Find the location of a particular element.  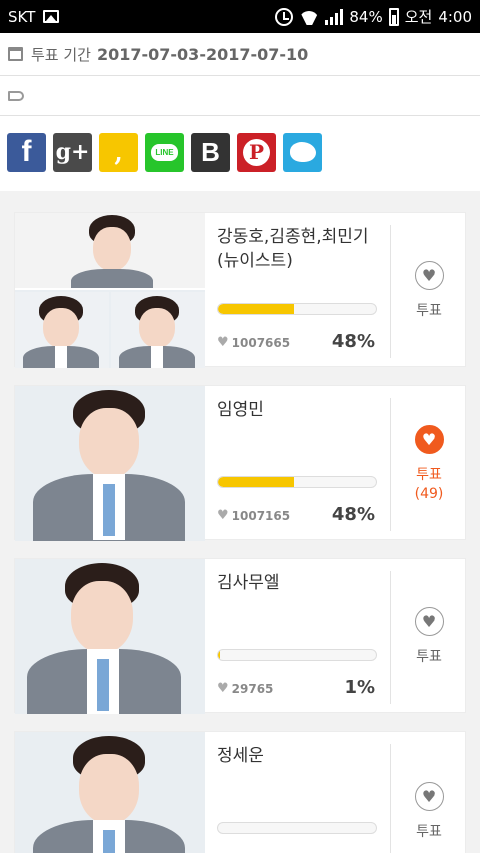

alarm-icon is located at coordinates (284, 16).